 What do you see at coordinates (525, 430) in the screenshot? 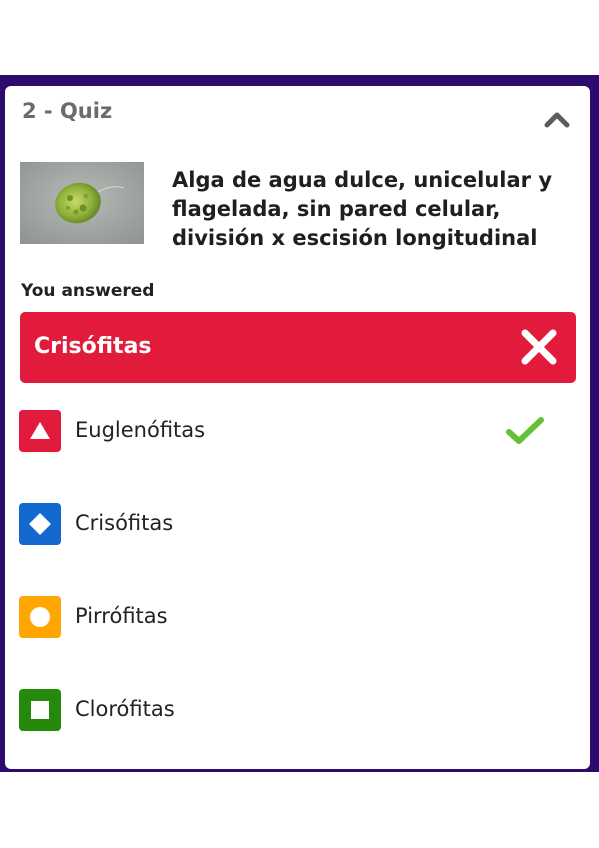
I see `check-icon` at bounding box center [525, 430].